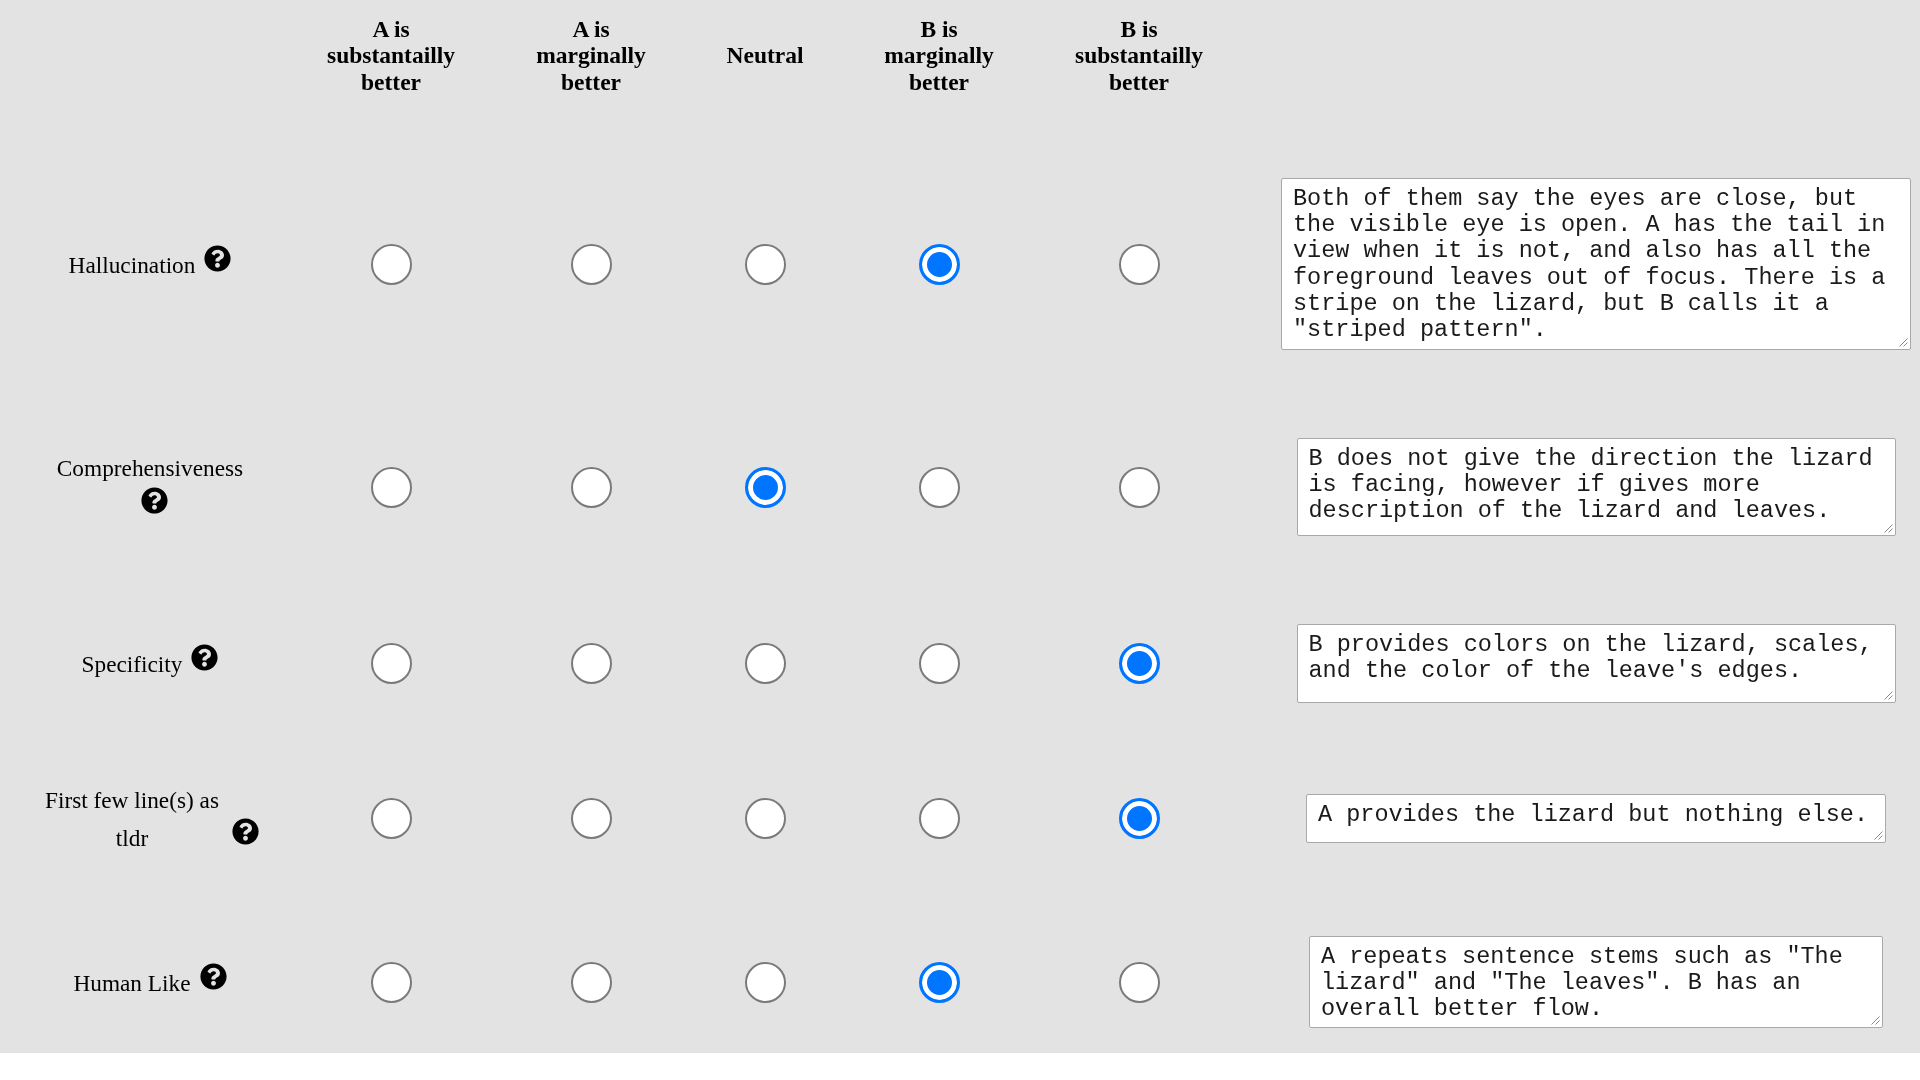 This screenshot has height=1080, width=1920. I want to click on column-header: B is marginally better, so click(939, 55).